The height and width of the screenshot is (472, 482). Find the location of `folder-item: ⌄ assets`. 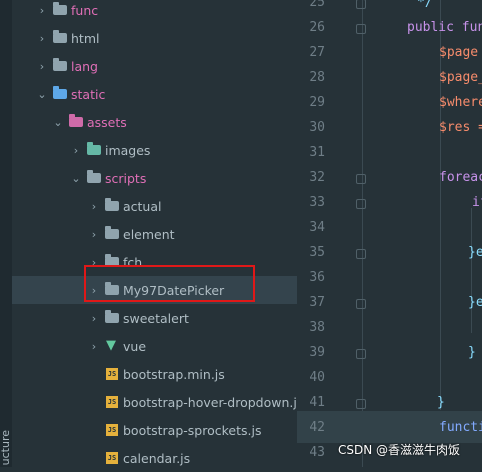

folder-item: ⌄ assets is located at coordinates (174, 122).